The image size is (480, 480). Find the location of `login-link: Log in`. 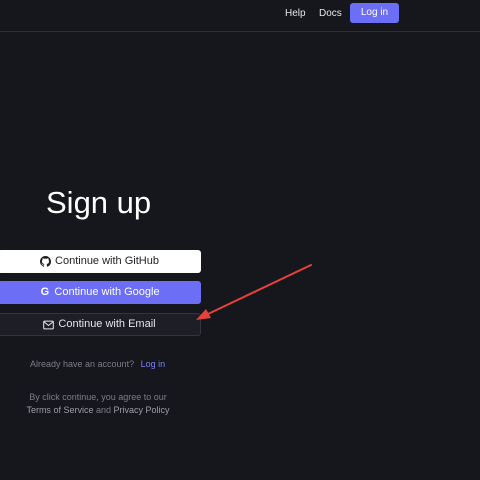

login-link: Log in is located at coordinates (153, 364).